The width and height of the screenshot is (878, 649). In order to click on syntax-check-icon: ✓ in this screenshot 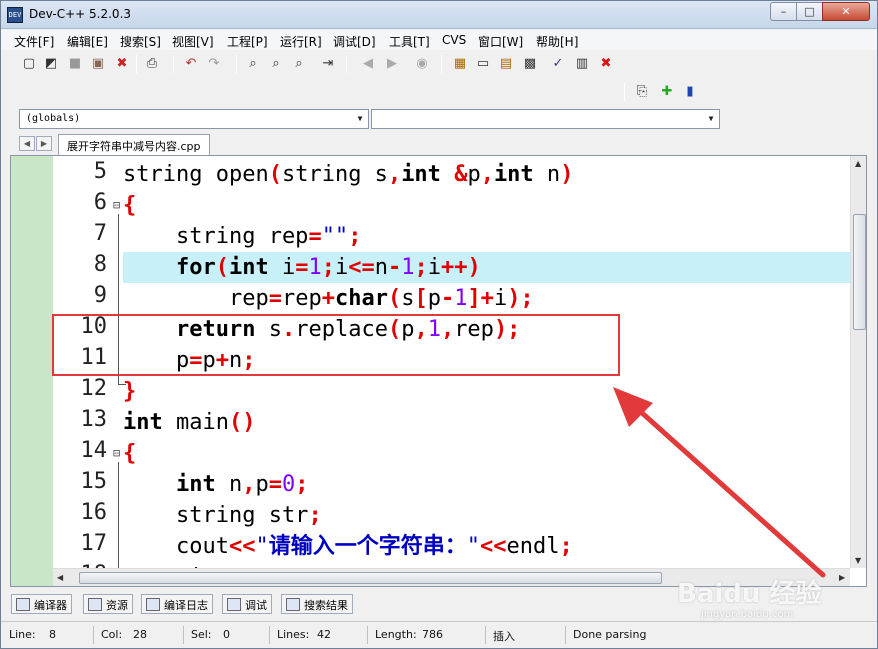, I will do `click(558, 64)`.